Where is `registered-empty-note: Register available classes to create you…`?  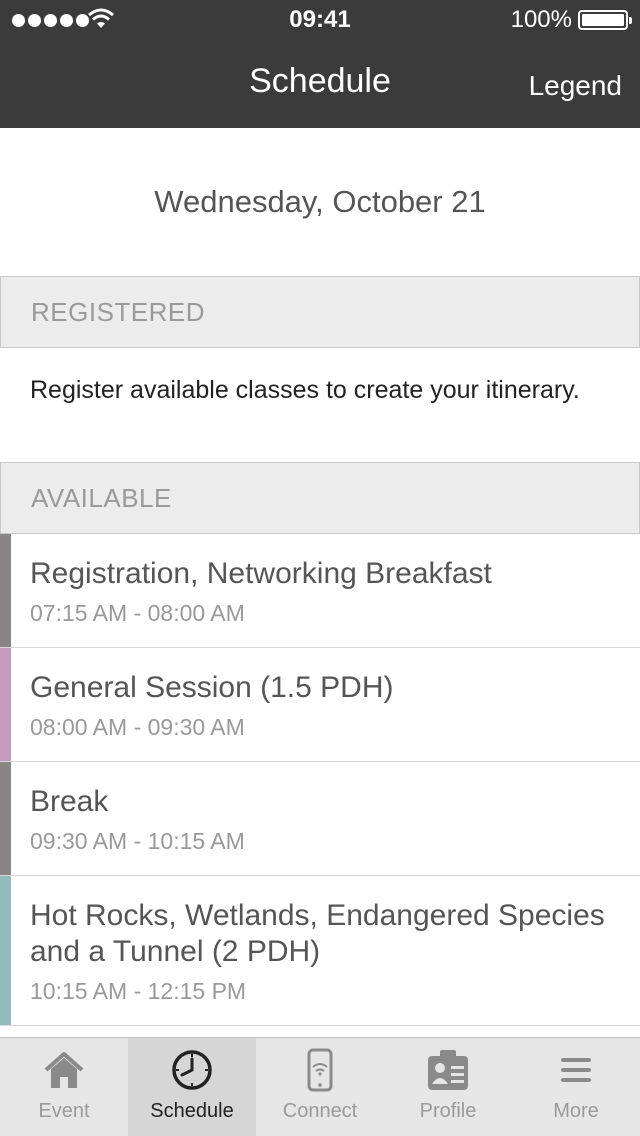
registered-empty-note: Register available classes to create you… is located at coordinates (305, 390).